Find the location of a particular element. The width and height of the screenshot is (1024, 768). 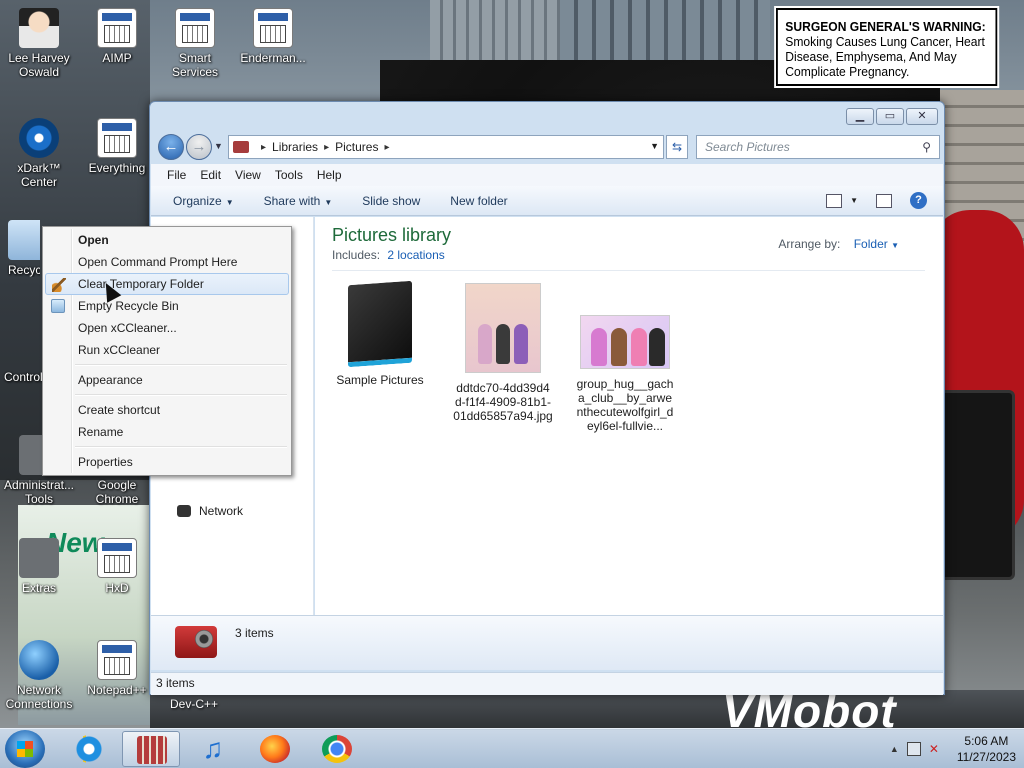

menu-item-run-xccleaner: Run xCCleaner is located at coordinates (167, 350).